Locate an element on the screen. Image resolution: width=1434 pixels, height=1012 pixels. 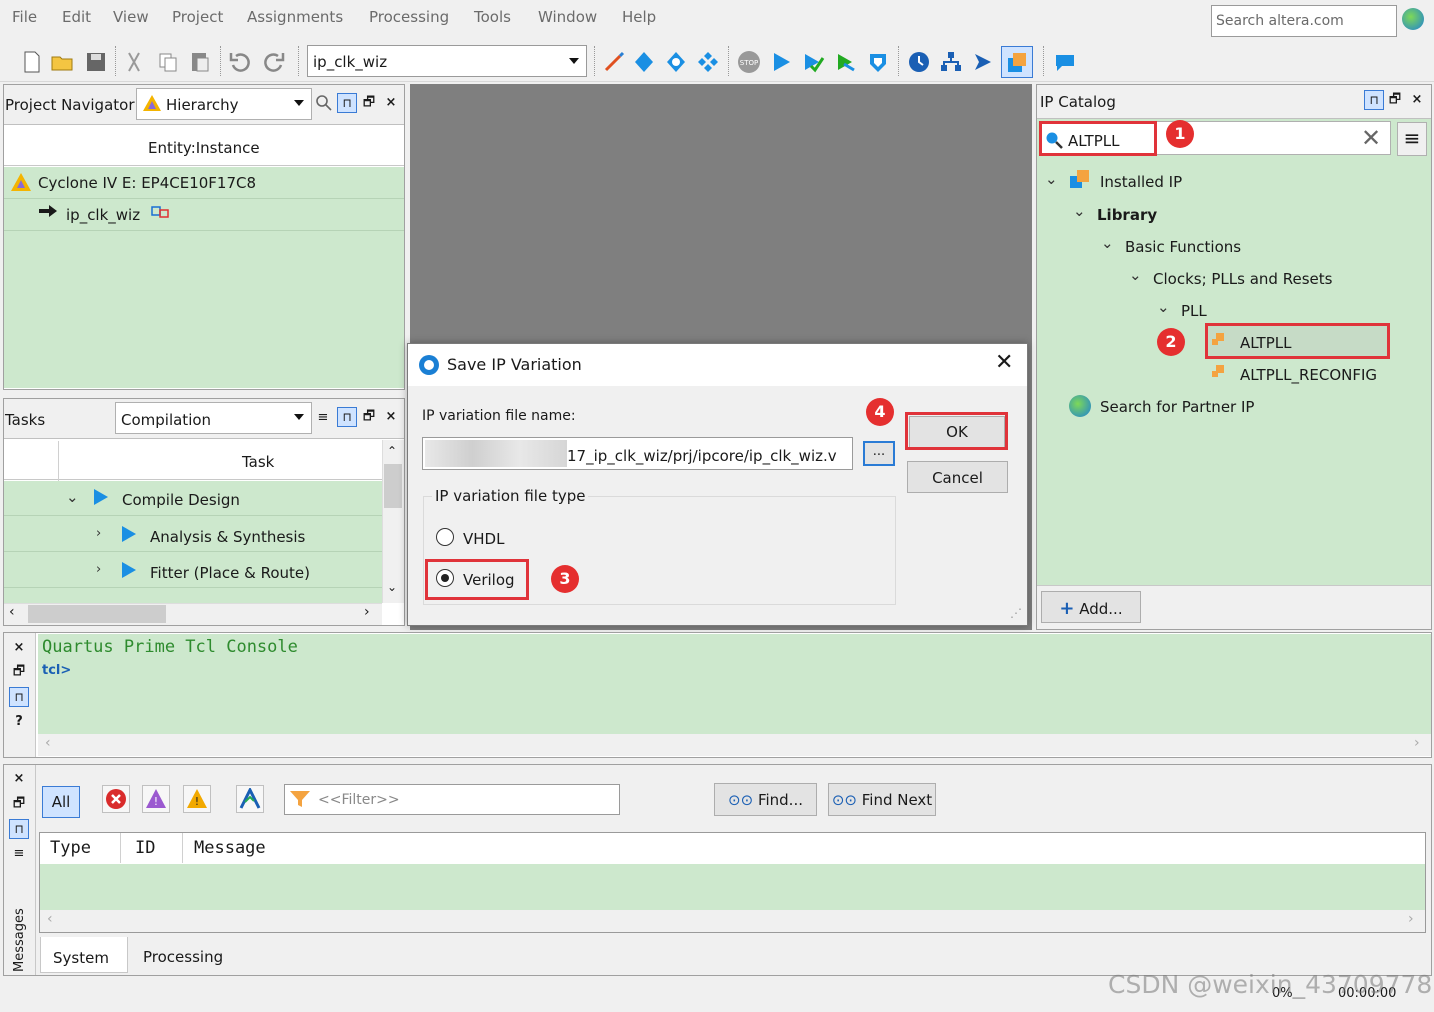
copy-icon is located at coordinates (168, 62).